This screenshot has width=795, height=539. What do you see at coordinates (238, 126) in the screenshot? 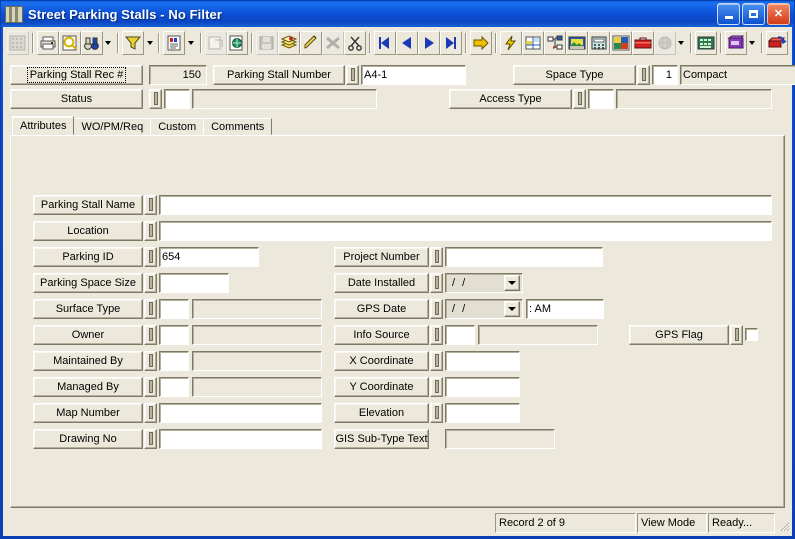
I see `tab-comments: Comments` at bounding box center [238, 126].